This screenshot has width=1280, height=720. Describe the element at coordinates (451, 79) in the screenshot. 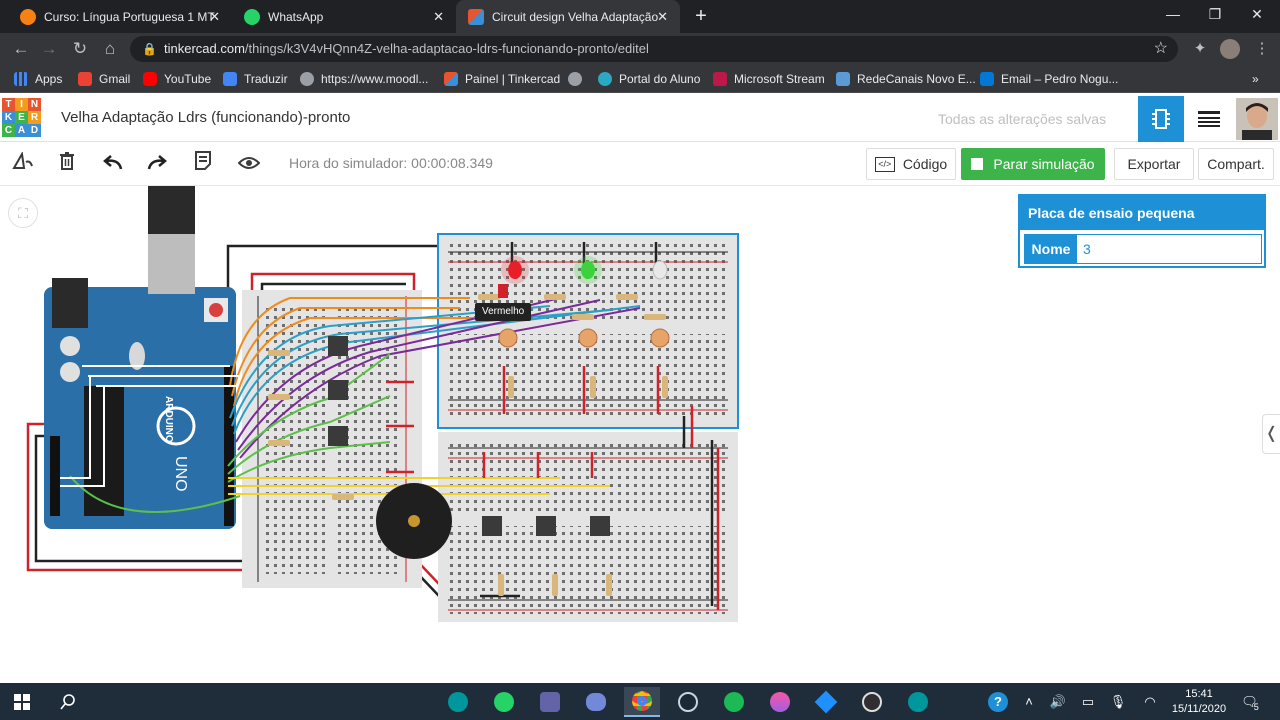

I see `tinkercad-icon` at that location.